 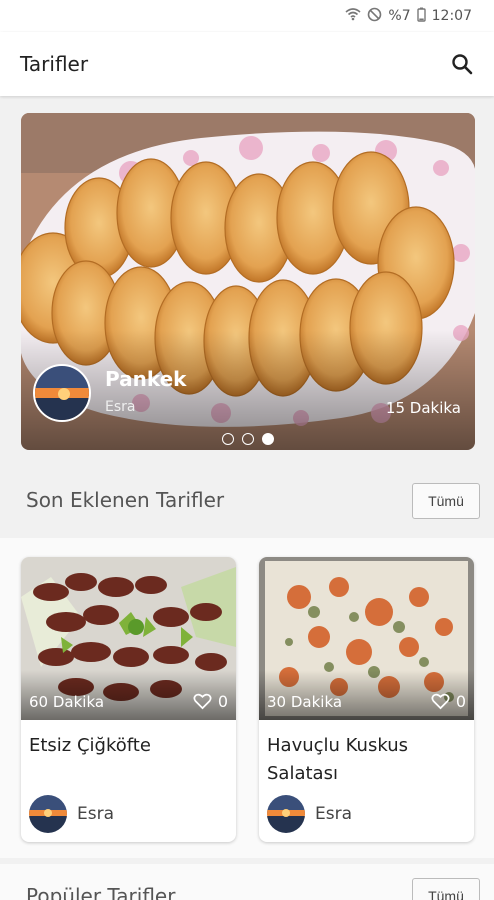 I want to click on recipe-card: 30 Dakika 0 Havuçlu Kuskus Salatası Esra, so click(x=366, y=699).